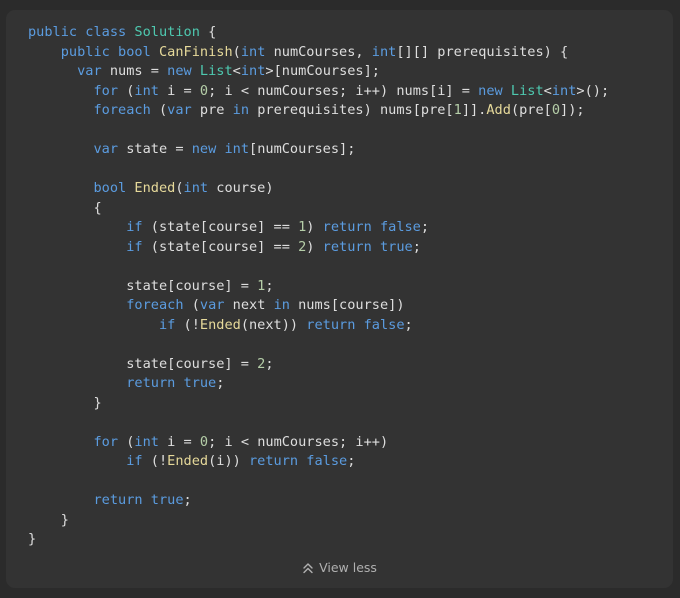 This screenshot has height=598, width=680. I want to click on code-token-num: 0, so click(556, 110).